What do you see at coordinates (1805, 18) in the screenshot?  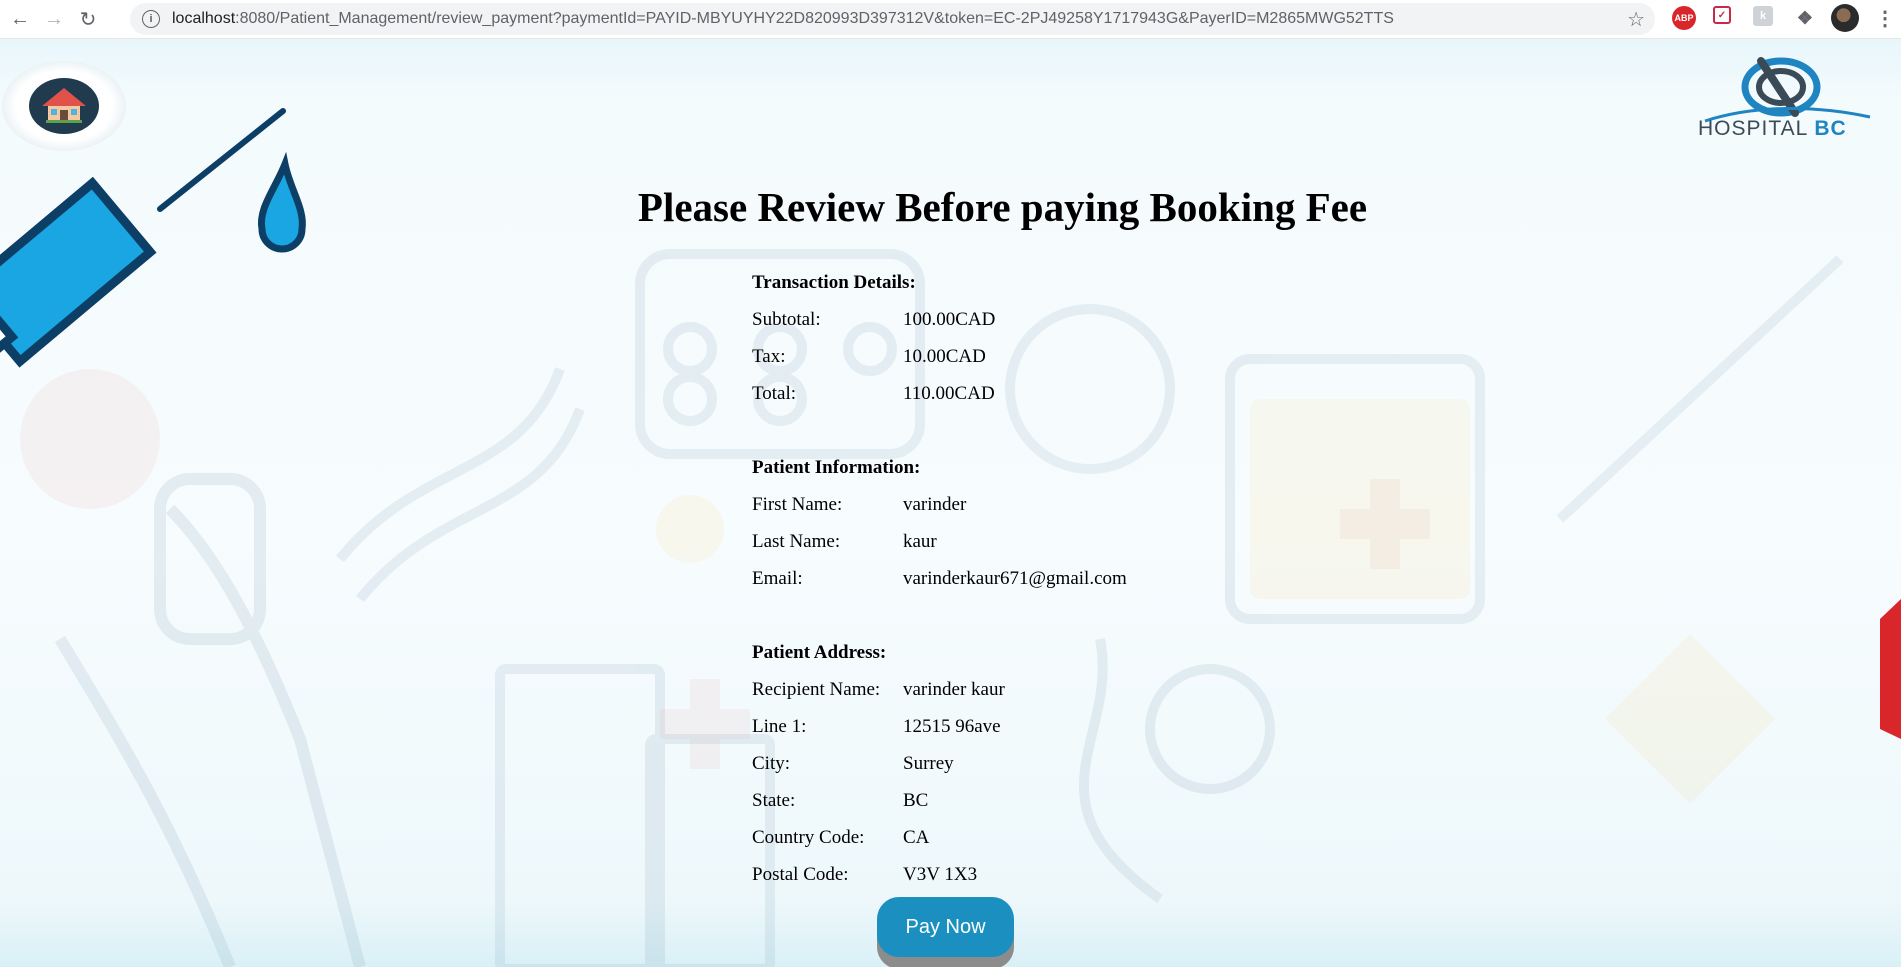 I see `puzzle-icon: ❖` at bounding box center [1805, 18].